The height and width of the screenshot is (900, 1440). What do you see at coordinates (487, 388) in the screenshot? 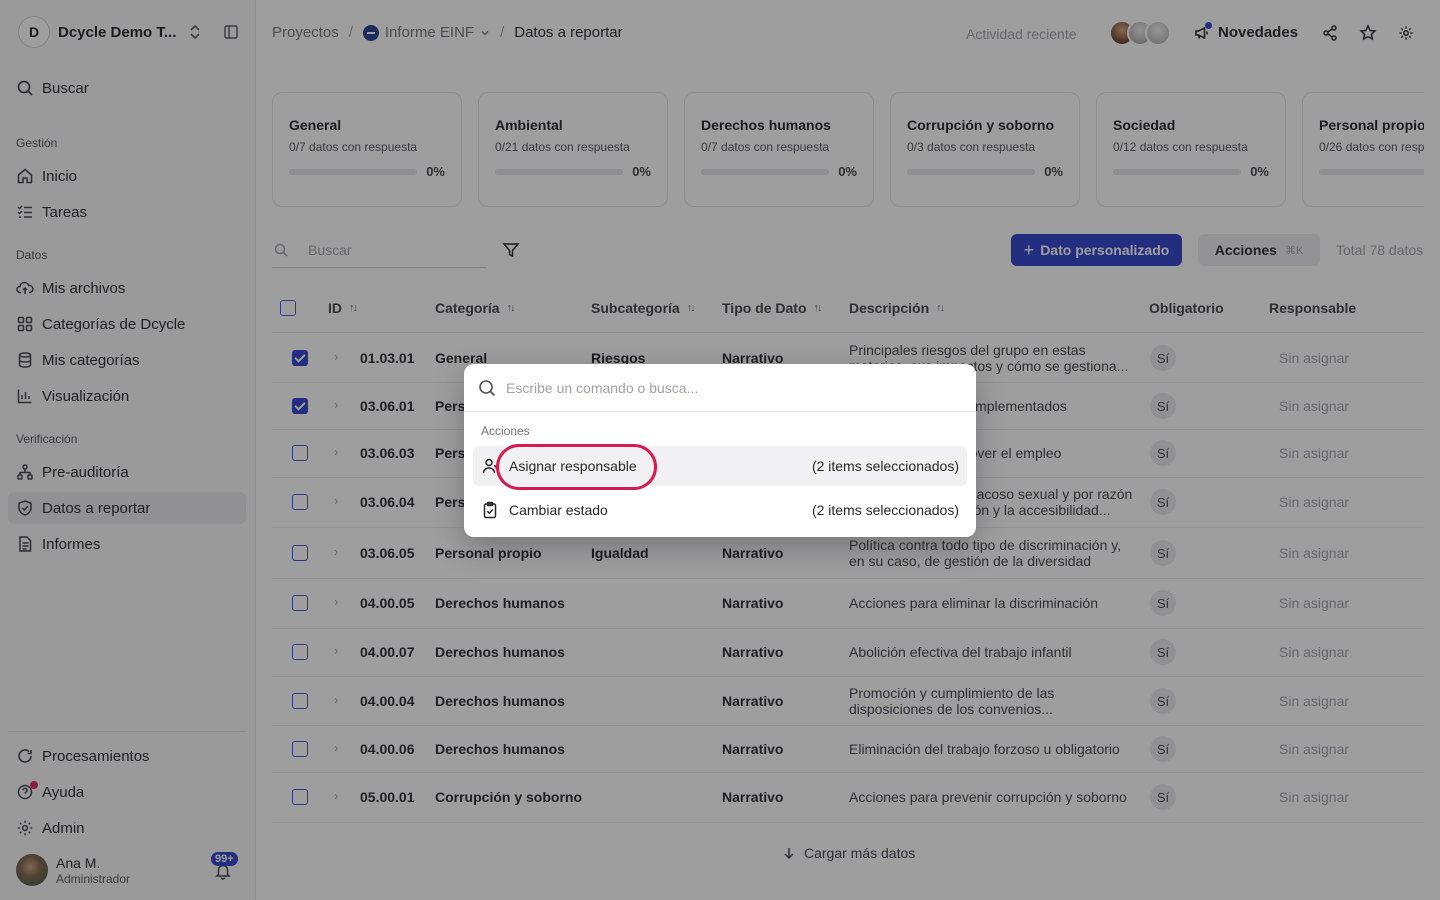
I see `search-icon` at bounding box center [487, 388].